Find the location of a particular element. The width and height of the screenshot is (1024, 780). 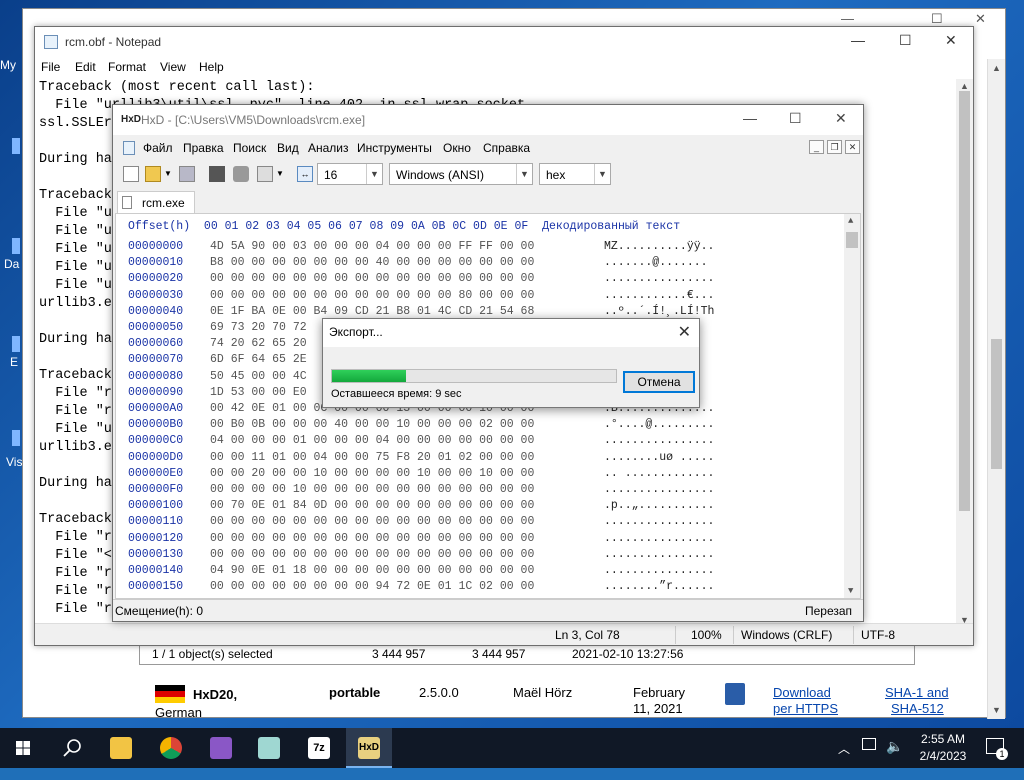

menu-help: Help is located at coordinates (211, 67).